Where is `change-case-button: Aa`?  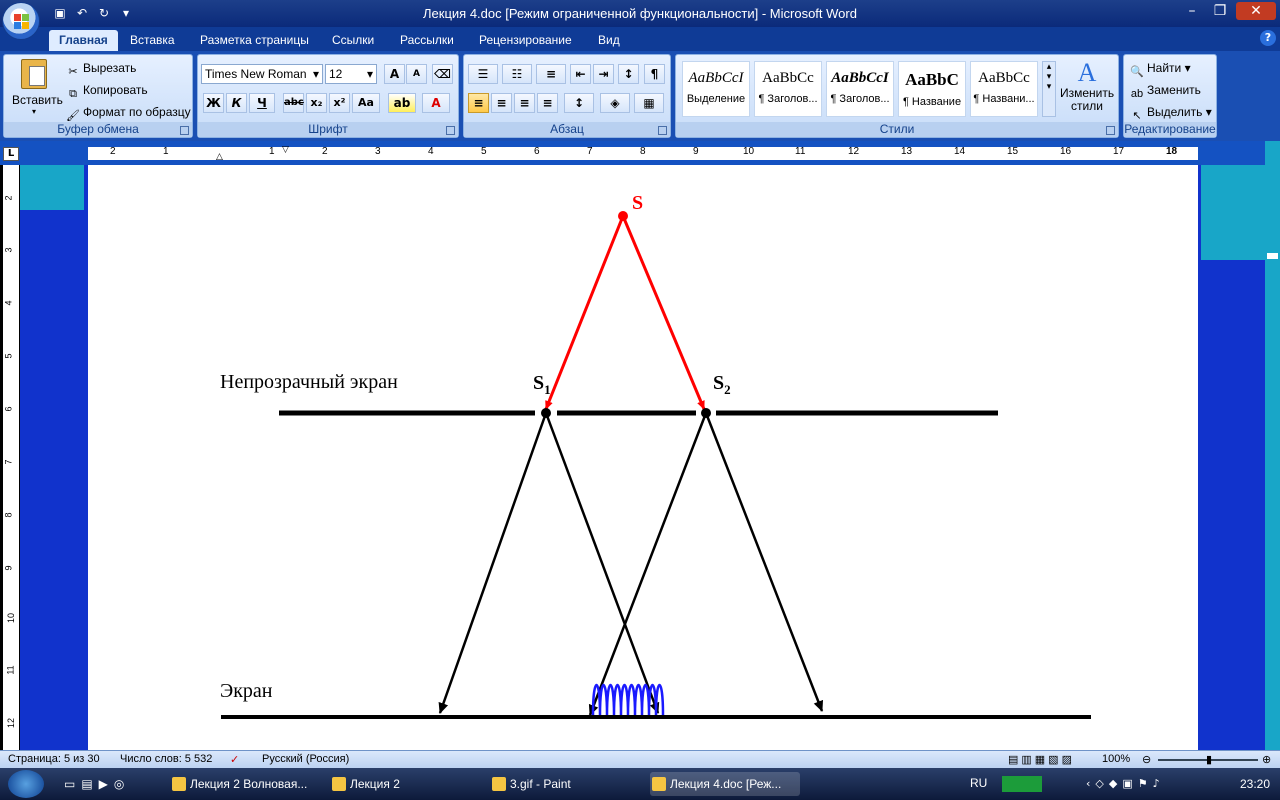 change-case-button: Aa is located at coordinates (366, 103).